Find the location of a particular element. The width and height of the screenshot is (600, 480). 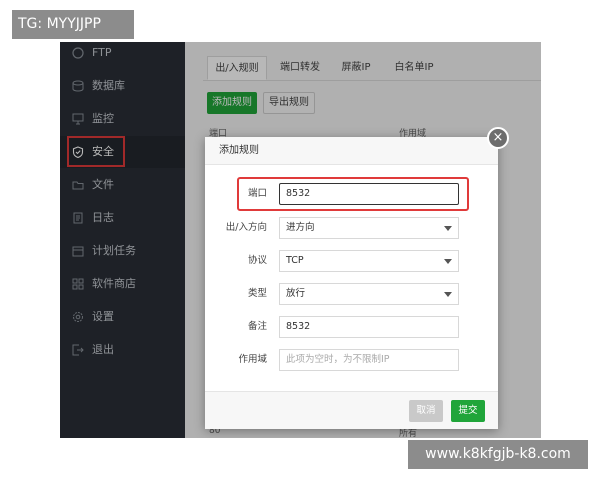

direction-row: 出/入方向 进方向 is located at coordinates (351, 228).